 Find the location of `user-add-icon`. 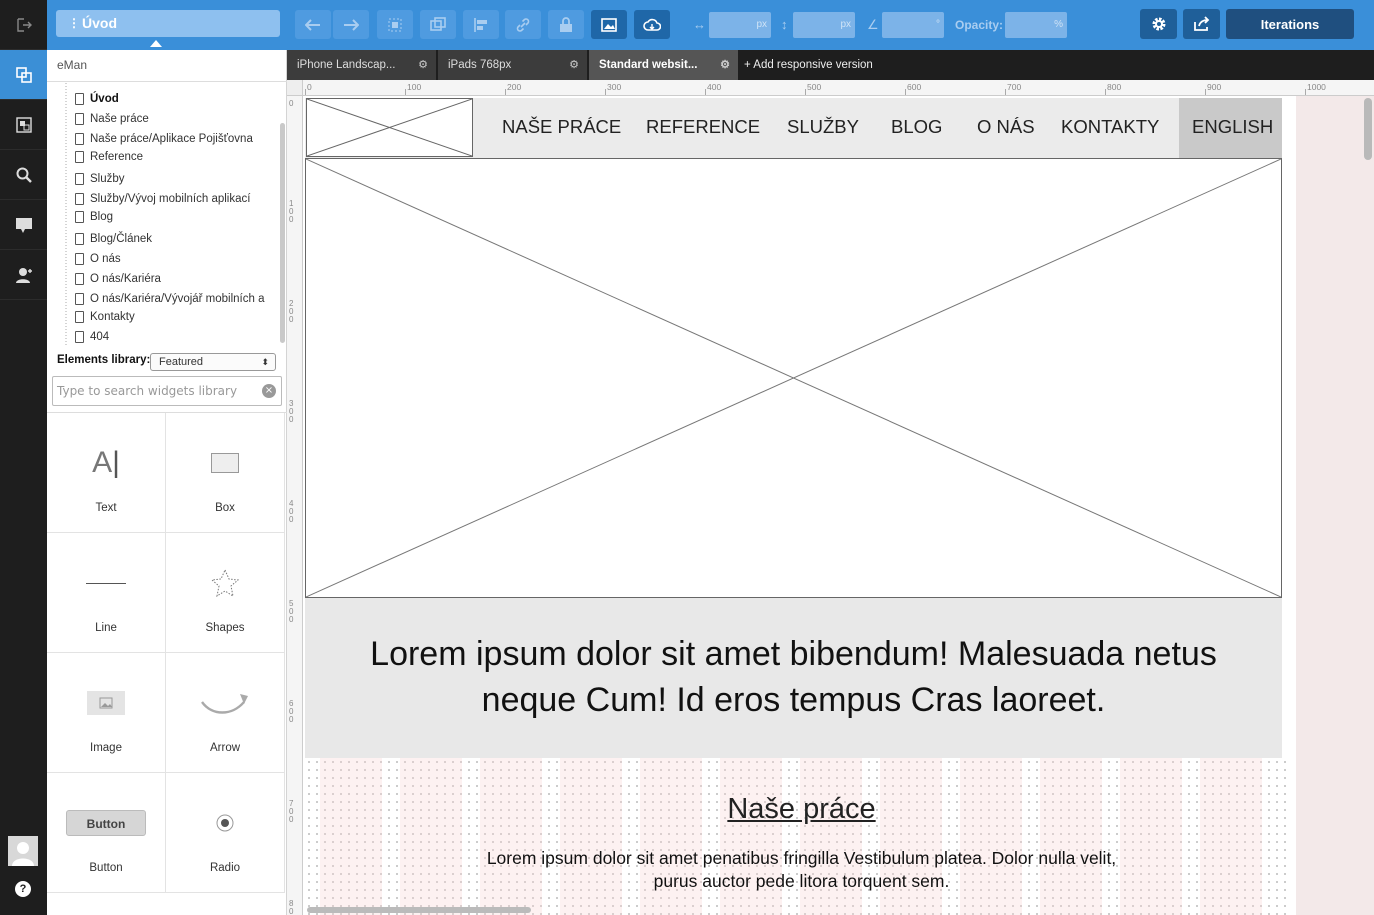

user-add-icon is located at coordinates (23, 275).